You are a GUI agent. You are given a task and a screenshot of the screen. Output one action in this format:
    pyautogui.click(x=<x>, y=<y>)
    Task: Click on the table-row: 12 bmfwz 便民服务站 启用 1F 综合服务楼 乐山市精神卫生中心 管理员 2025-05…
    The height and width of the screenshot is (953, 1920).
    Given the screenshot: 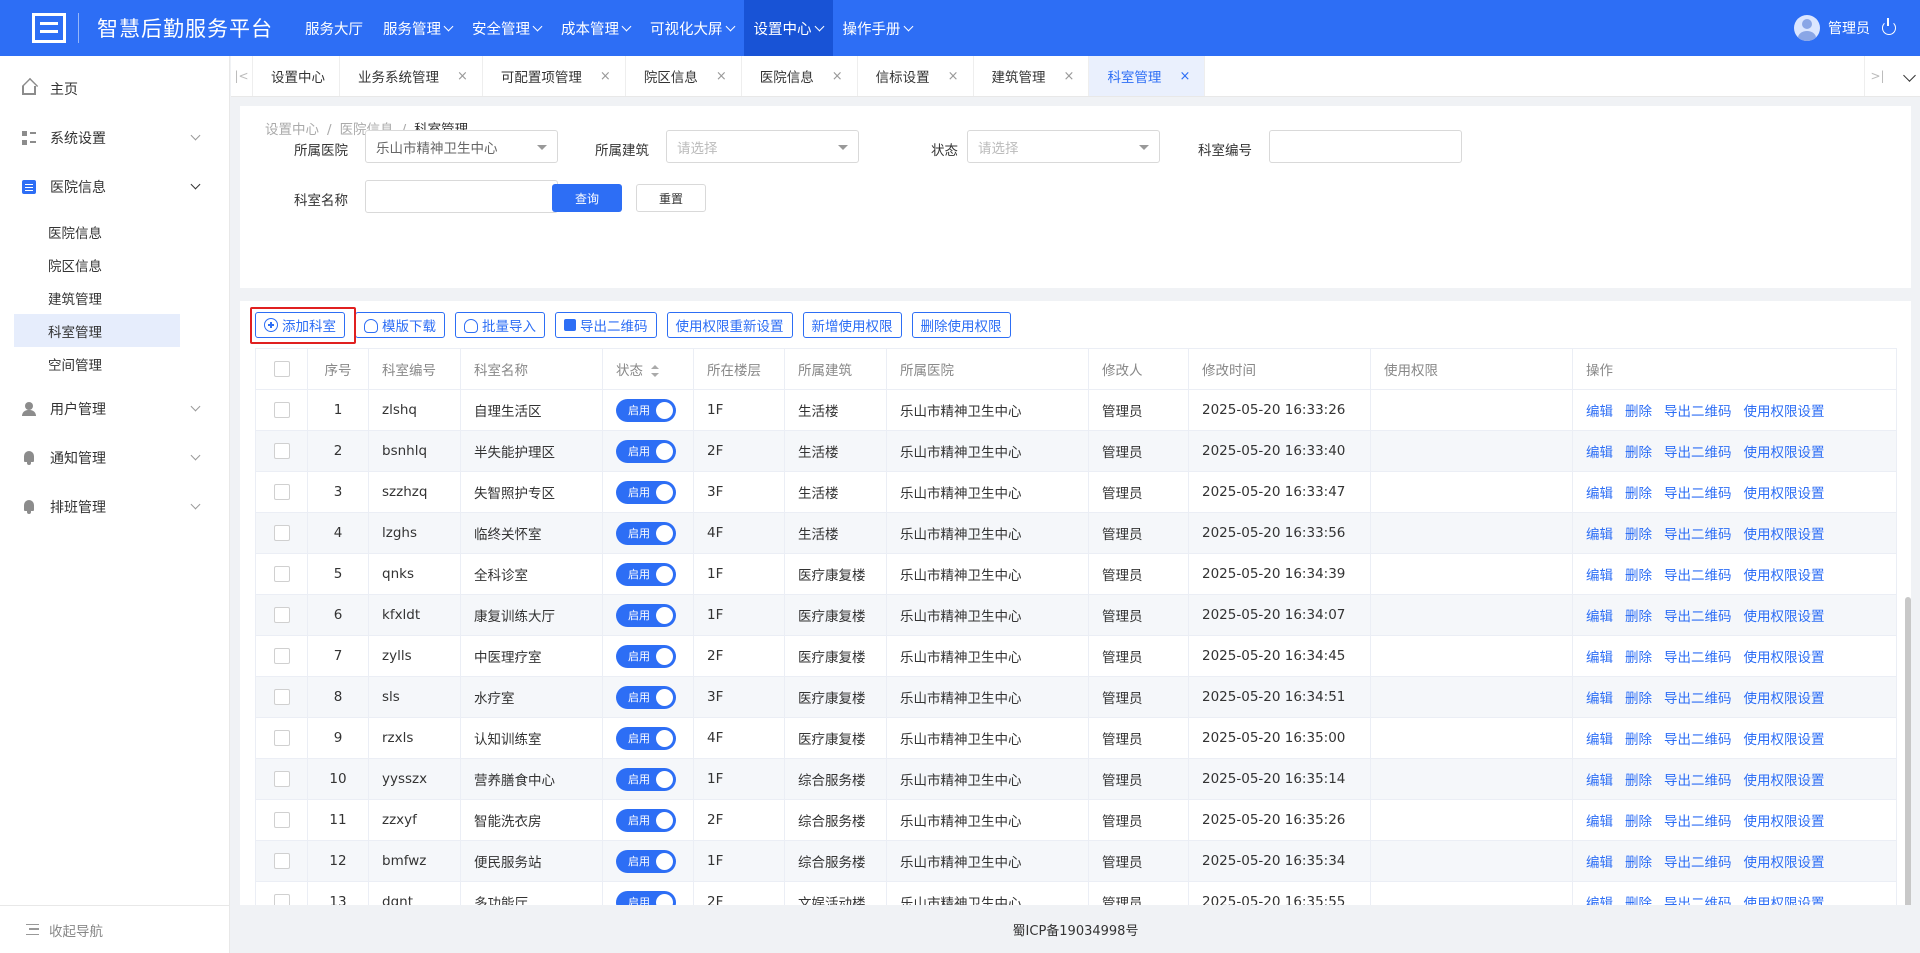 What is the action you would take?
    pyautogui.click(x=1076, y=861)
    